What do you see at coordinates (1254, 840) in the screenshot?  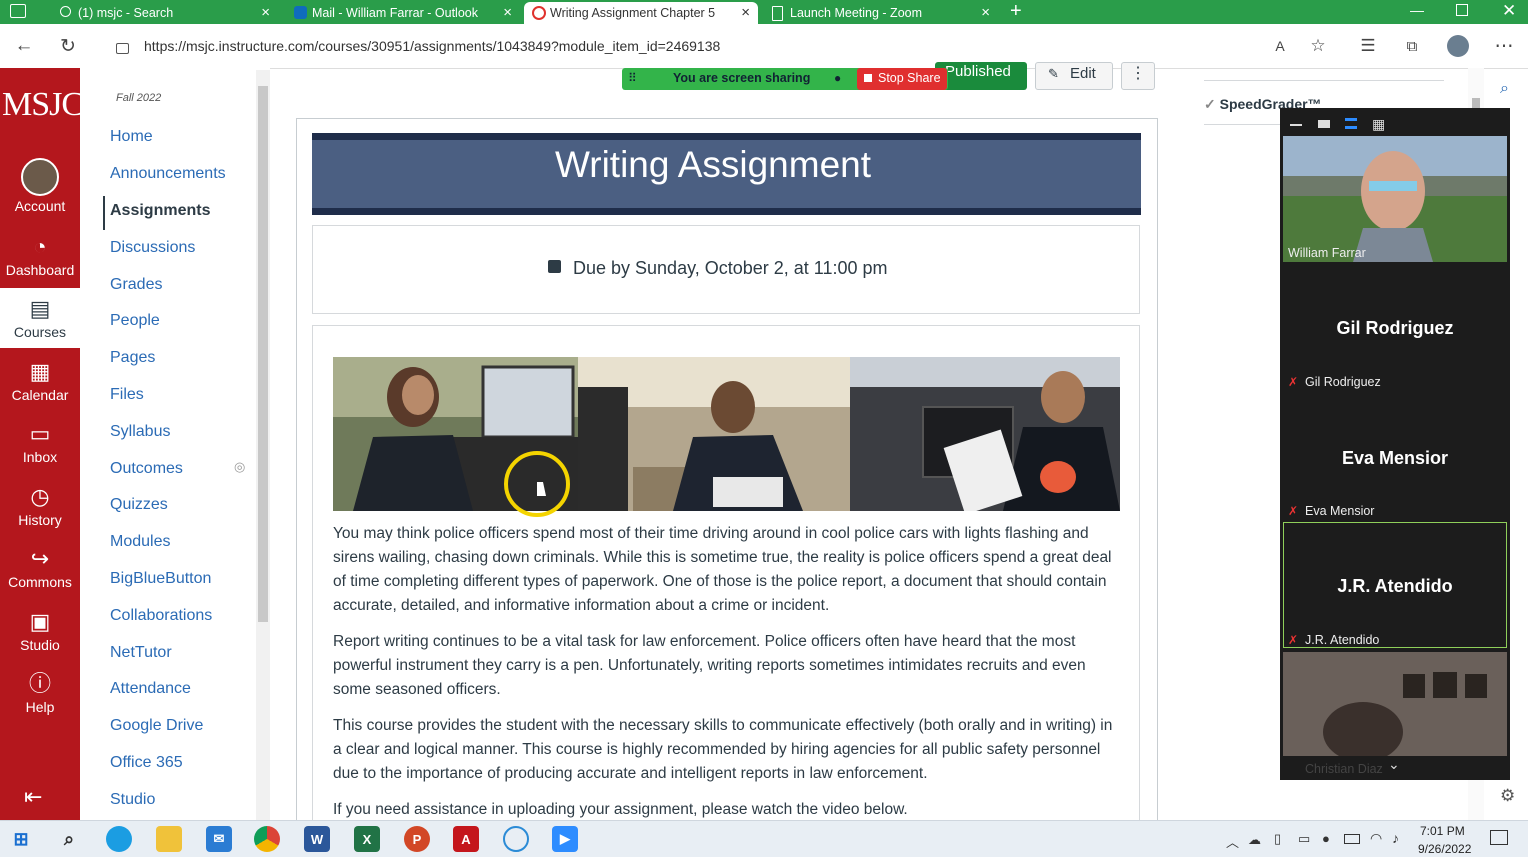 I see `onedrive-icon: ☁` at bounding box center [1254, 840].